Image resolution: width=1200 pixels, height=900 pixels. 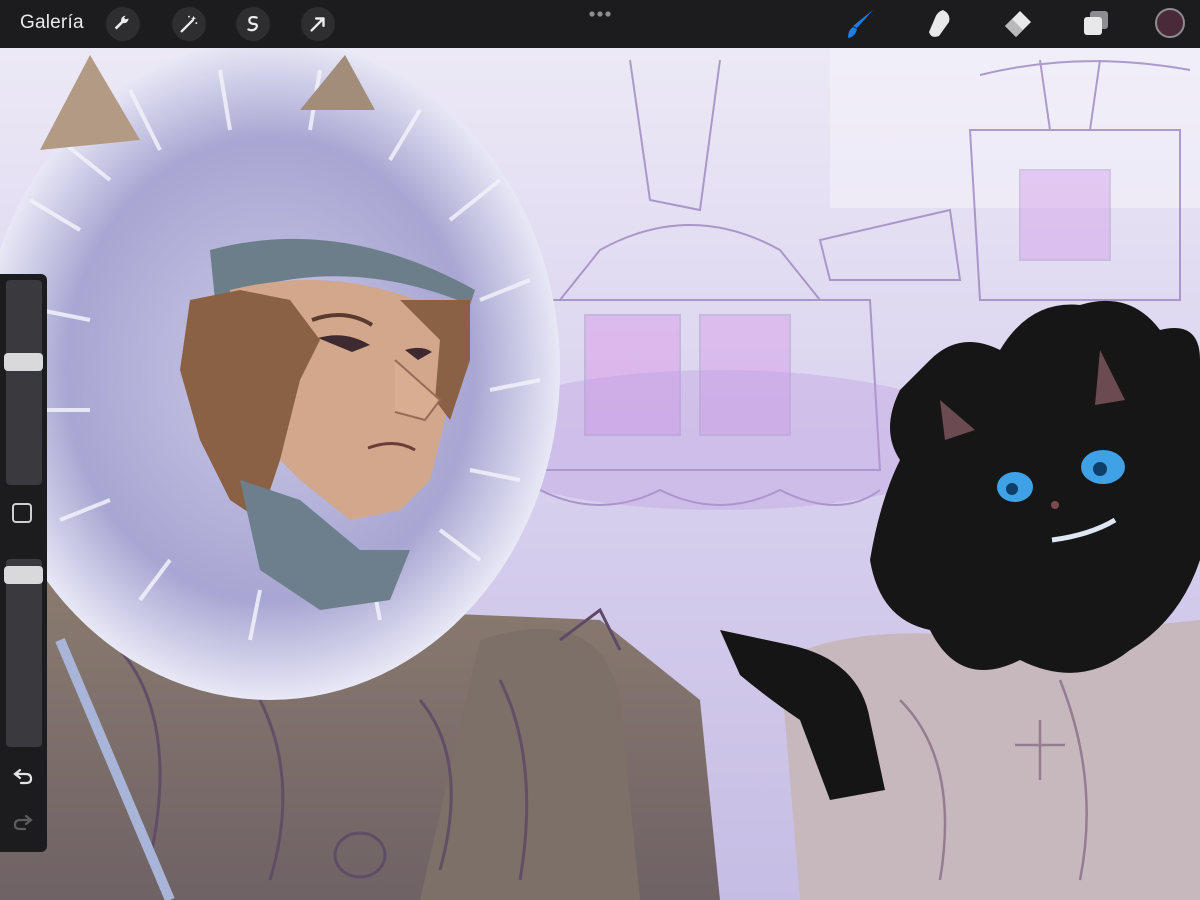 I want to click on opacity-slider, so click(x=24, y=653).